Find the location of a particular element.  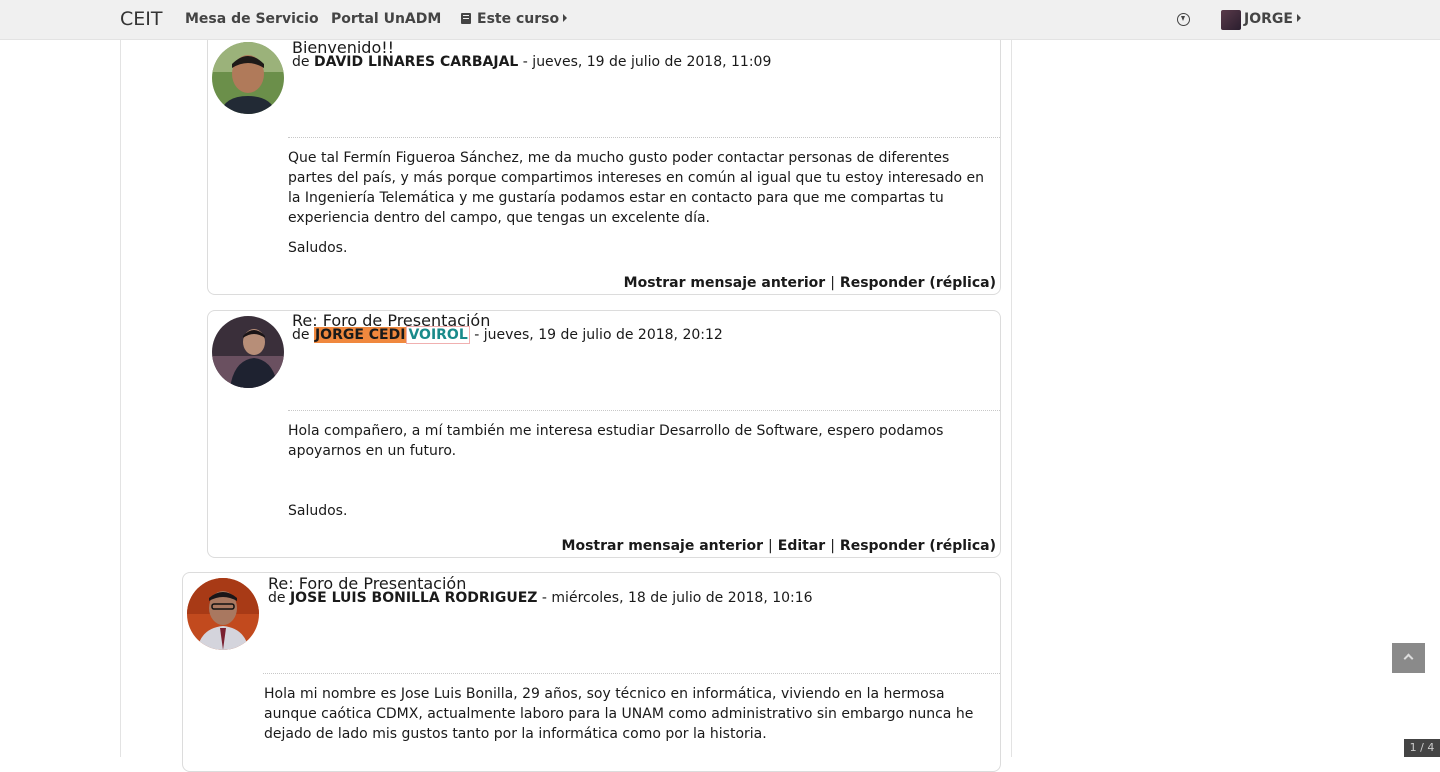

user-menu: JORGE is located at coordinates (1272, 19).